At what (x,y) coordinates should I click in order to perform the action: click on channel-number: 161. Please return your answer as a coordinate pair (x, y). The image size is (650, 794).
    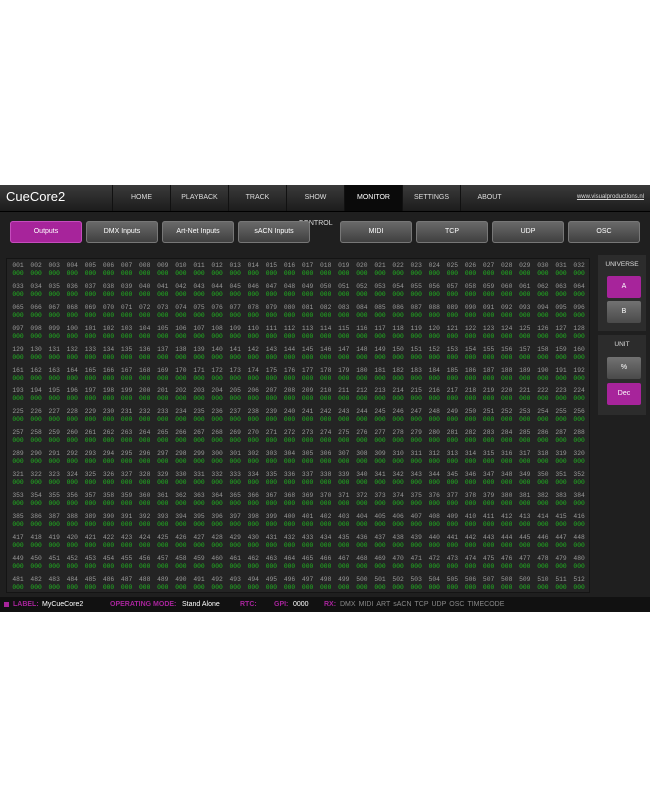
    Looking at the image, I should click on (18, 370).